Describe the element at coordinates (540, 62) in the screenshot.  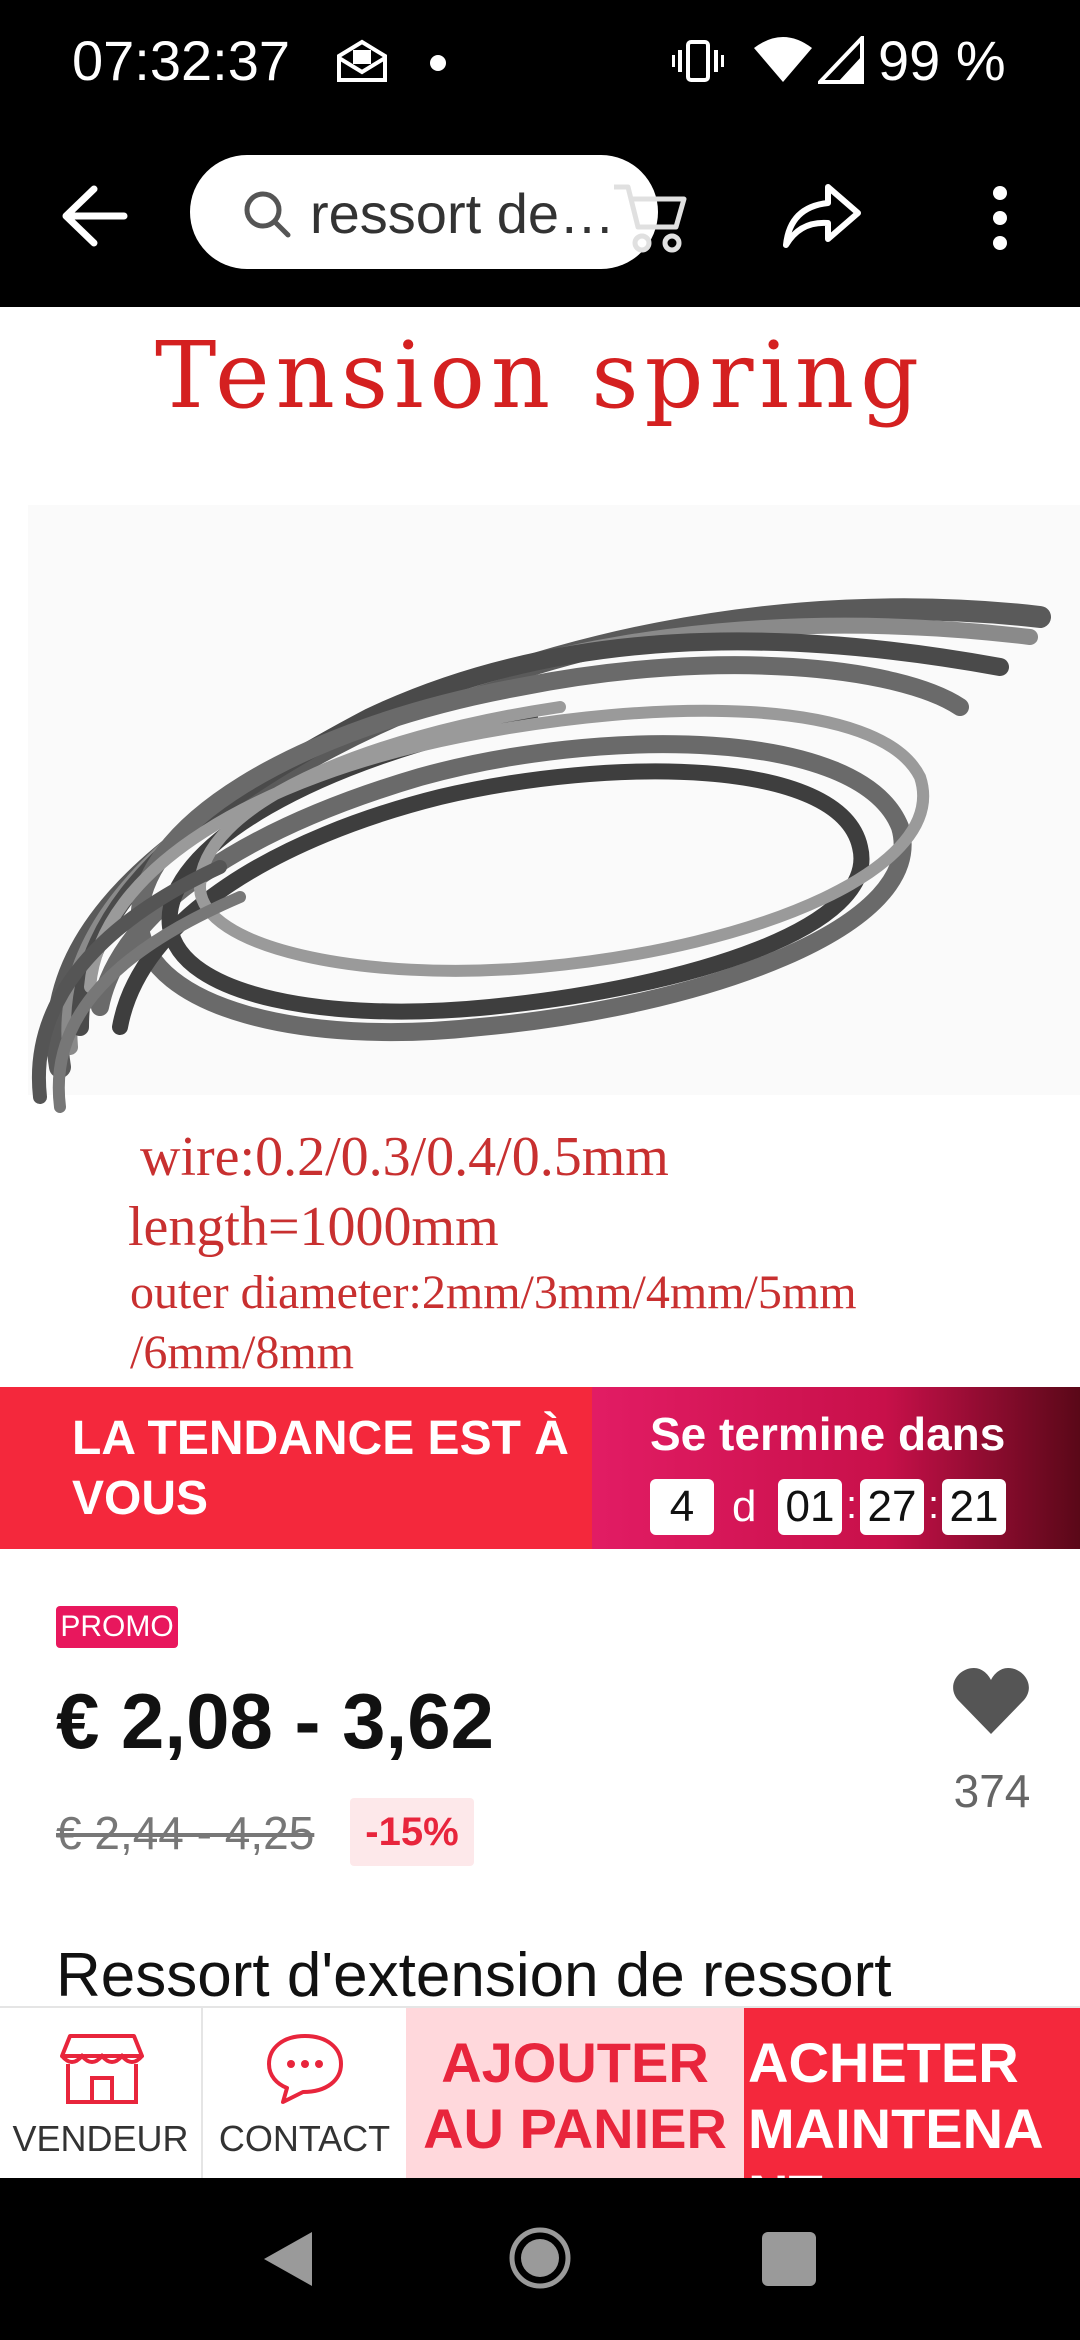
I see `status-bar: 07:32:37 99 %` at that location.